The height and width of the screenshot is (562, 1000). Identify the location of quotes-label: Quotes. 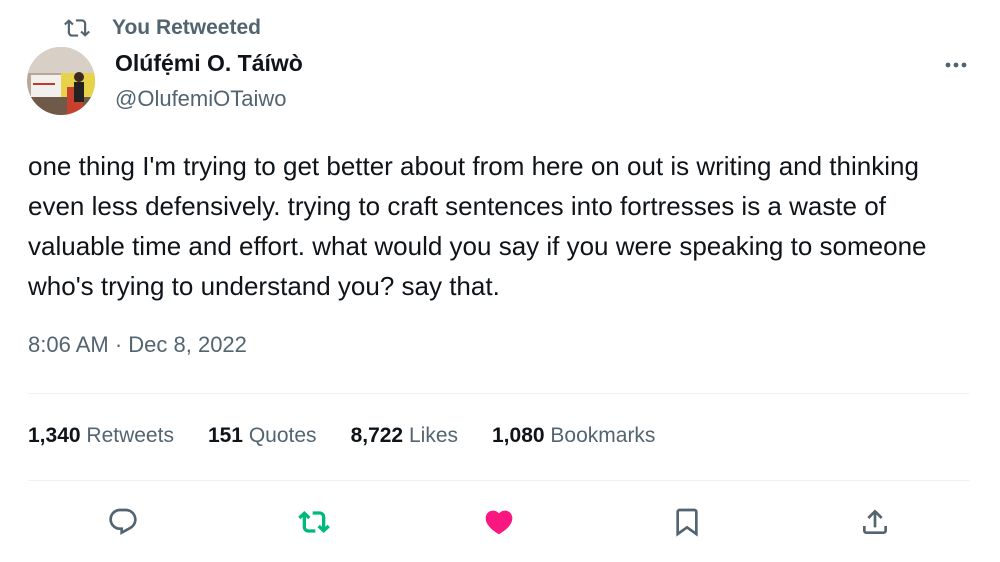
(282, 435).